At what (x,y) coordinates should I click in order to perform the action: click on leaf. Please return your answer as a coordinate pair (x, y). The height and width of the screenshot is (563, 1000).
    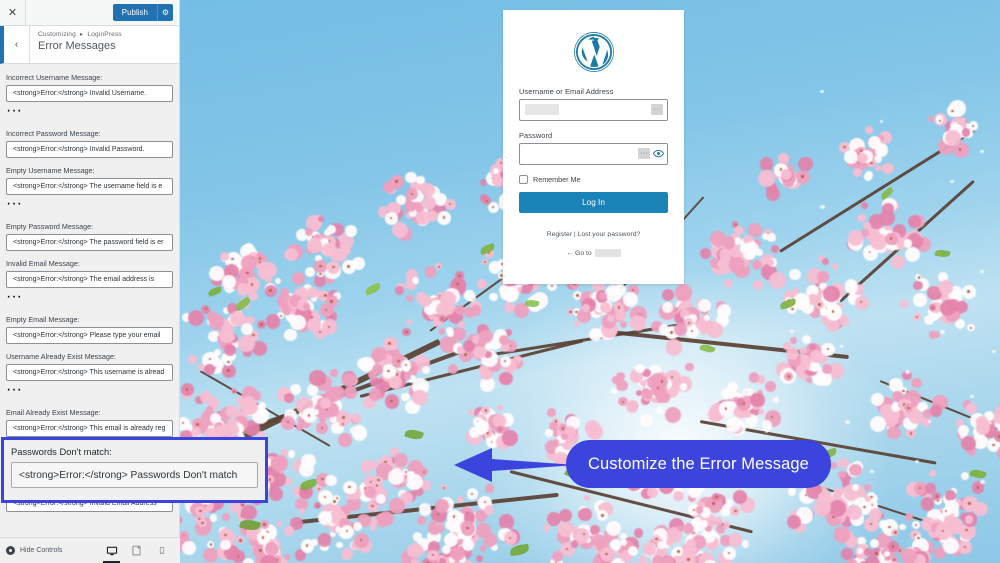
    Looking at the image, I should click on (215, 291).